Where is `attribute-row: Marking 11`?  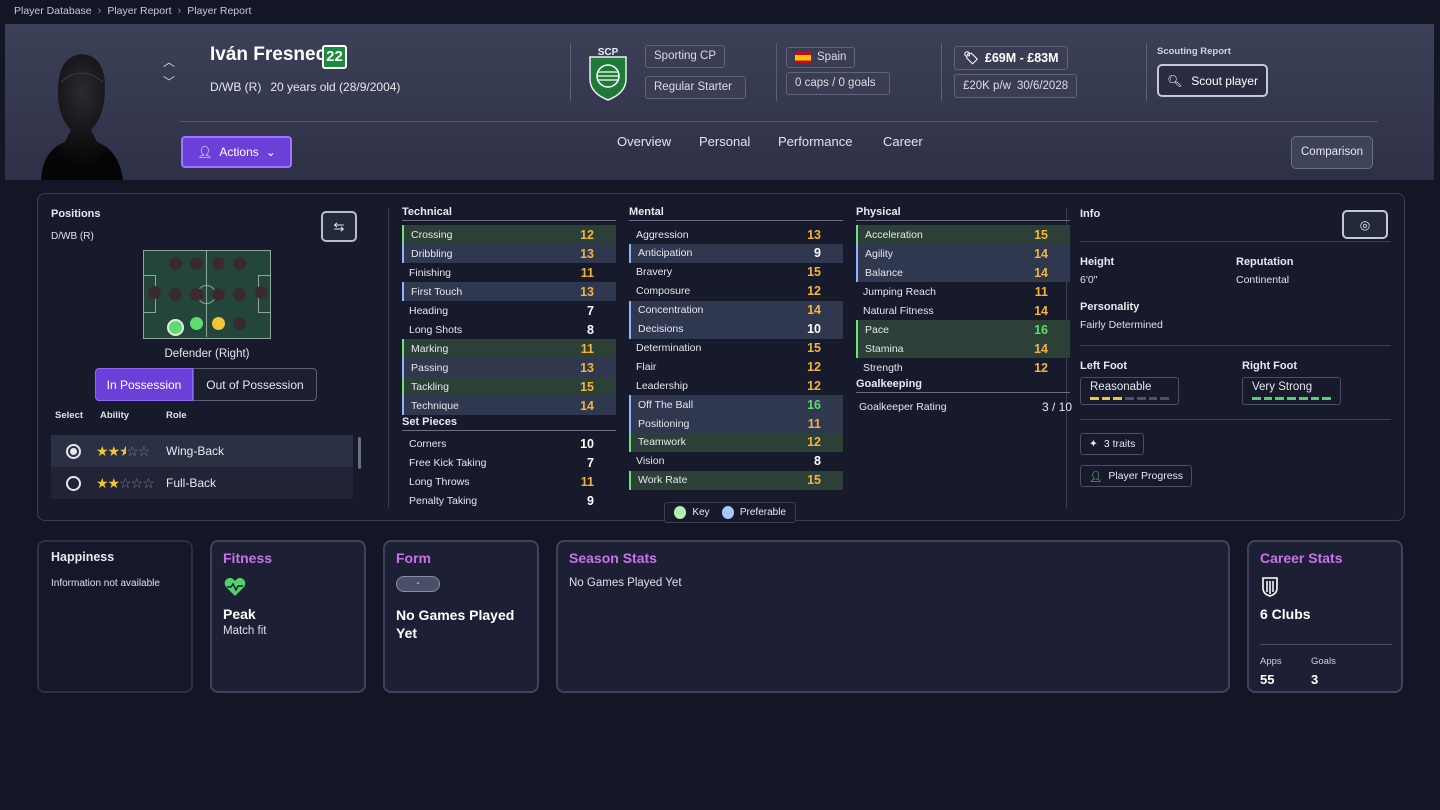 attribute-row: Marking 11 is located at coordinates (509, 348).